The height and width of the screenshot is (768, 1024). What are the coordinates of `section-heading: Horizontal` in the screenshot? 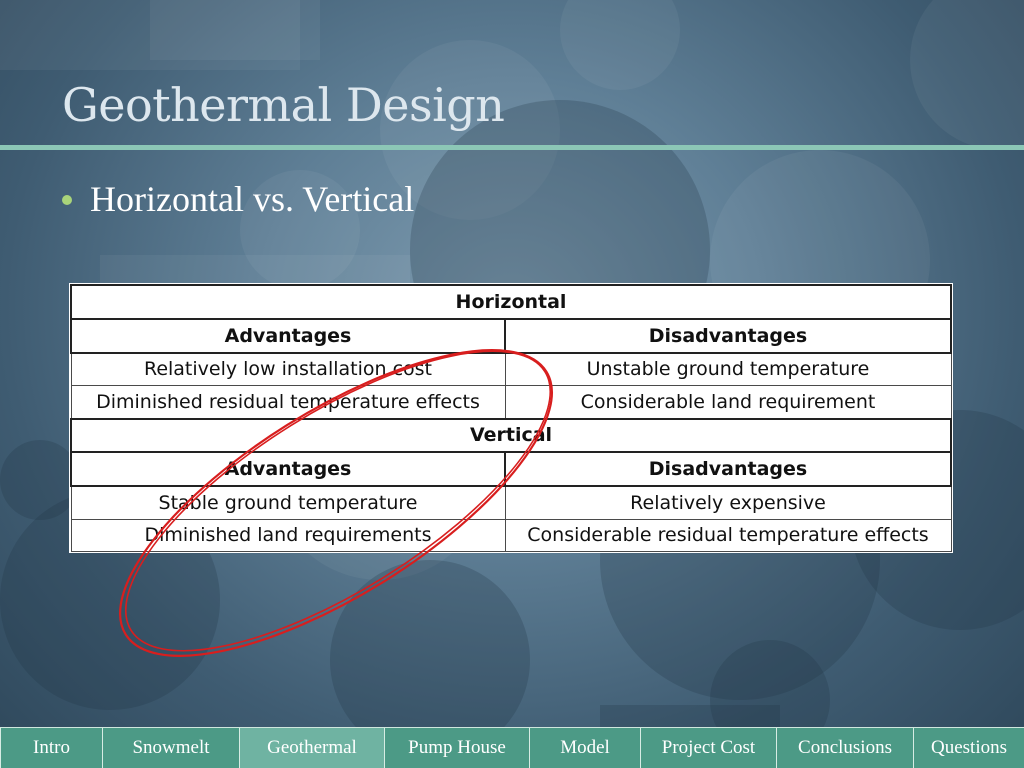 It's located at (511, 302).